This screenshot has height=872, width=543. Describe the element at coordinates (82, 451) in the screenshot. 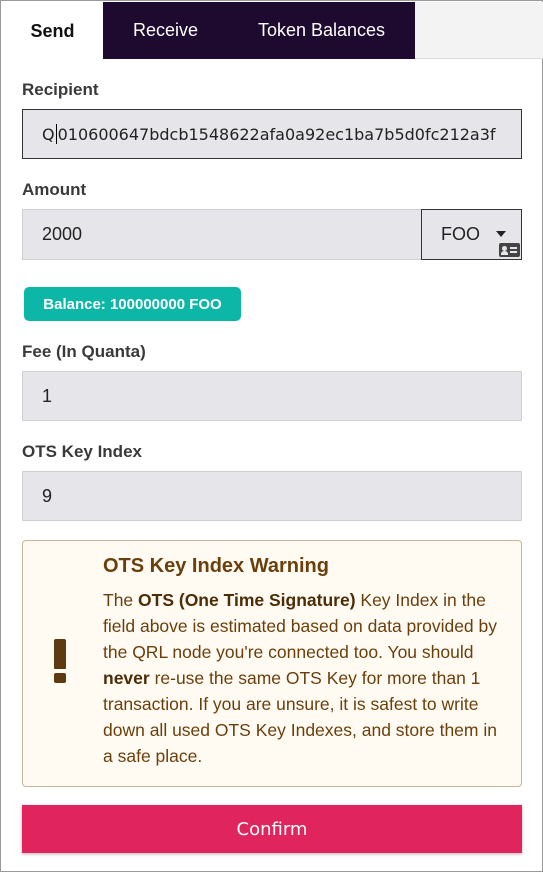

I see `ots-key-index-label: OTS Key Index` at that location.